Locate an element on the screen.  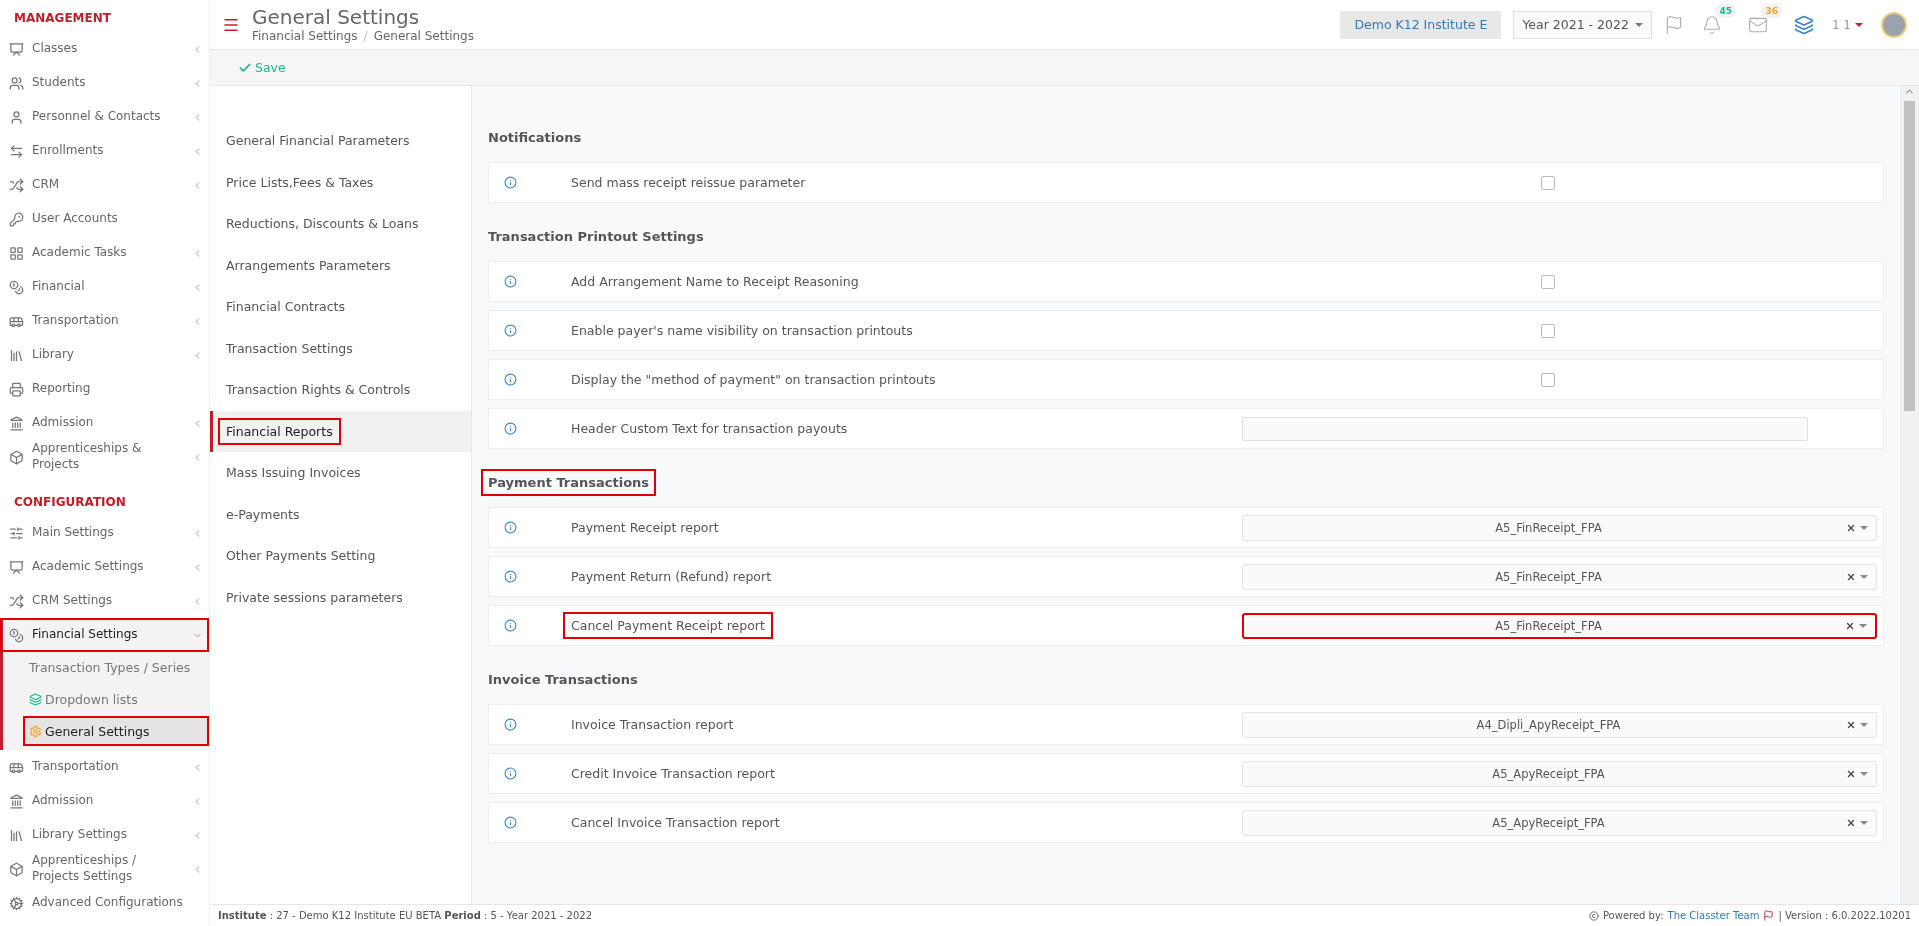
submenu-item: Dropdown lists is located at coordinates (116, 699).